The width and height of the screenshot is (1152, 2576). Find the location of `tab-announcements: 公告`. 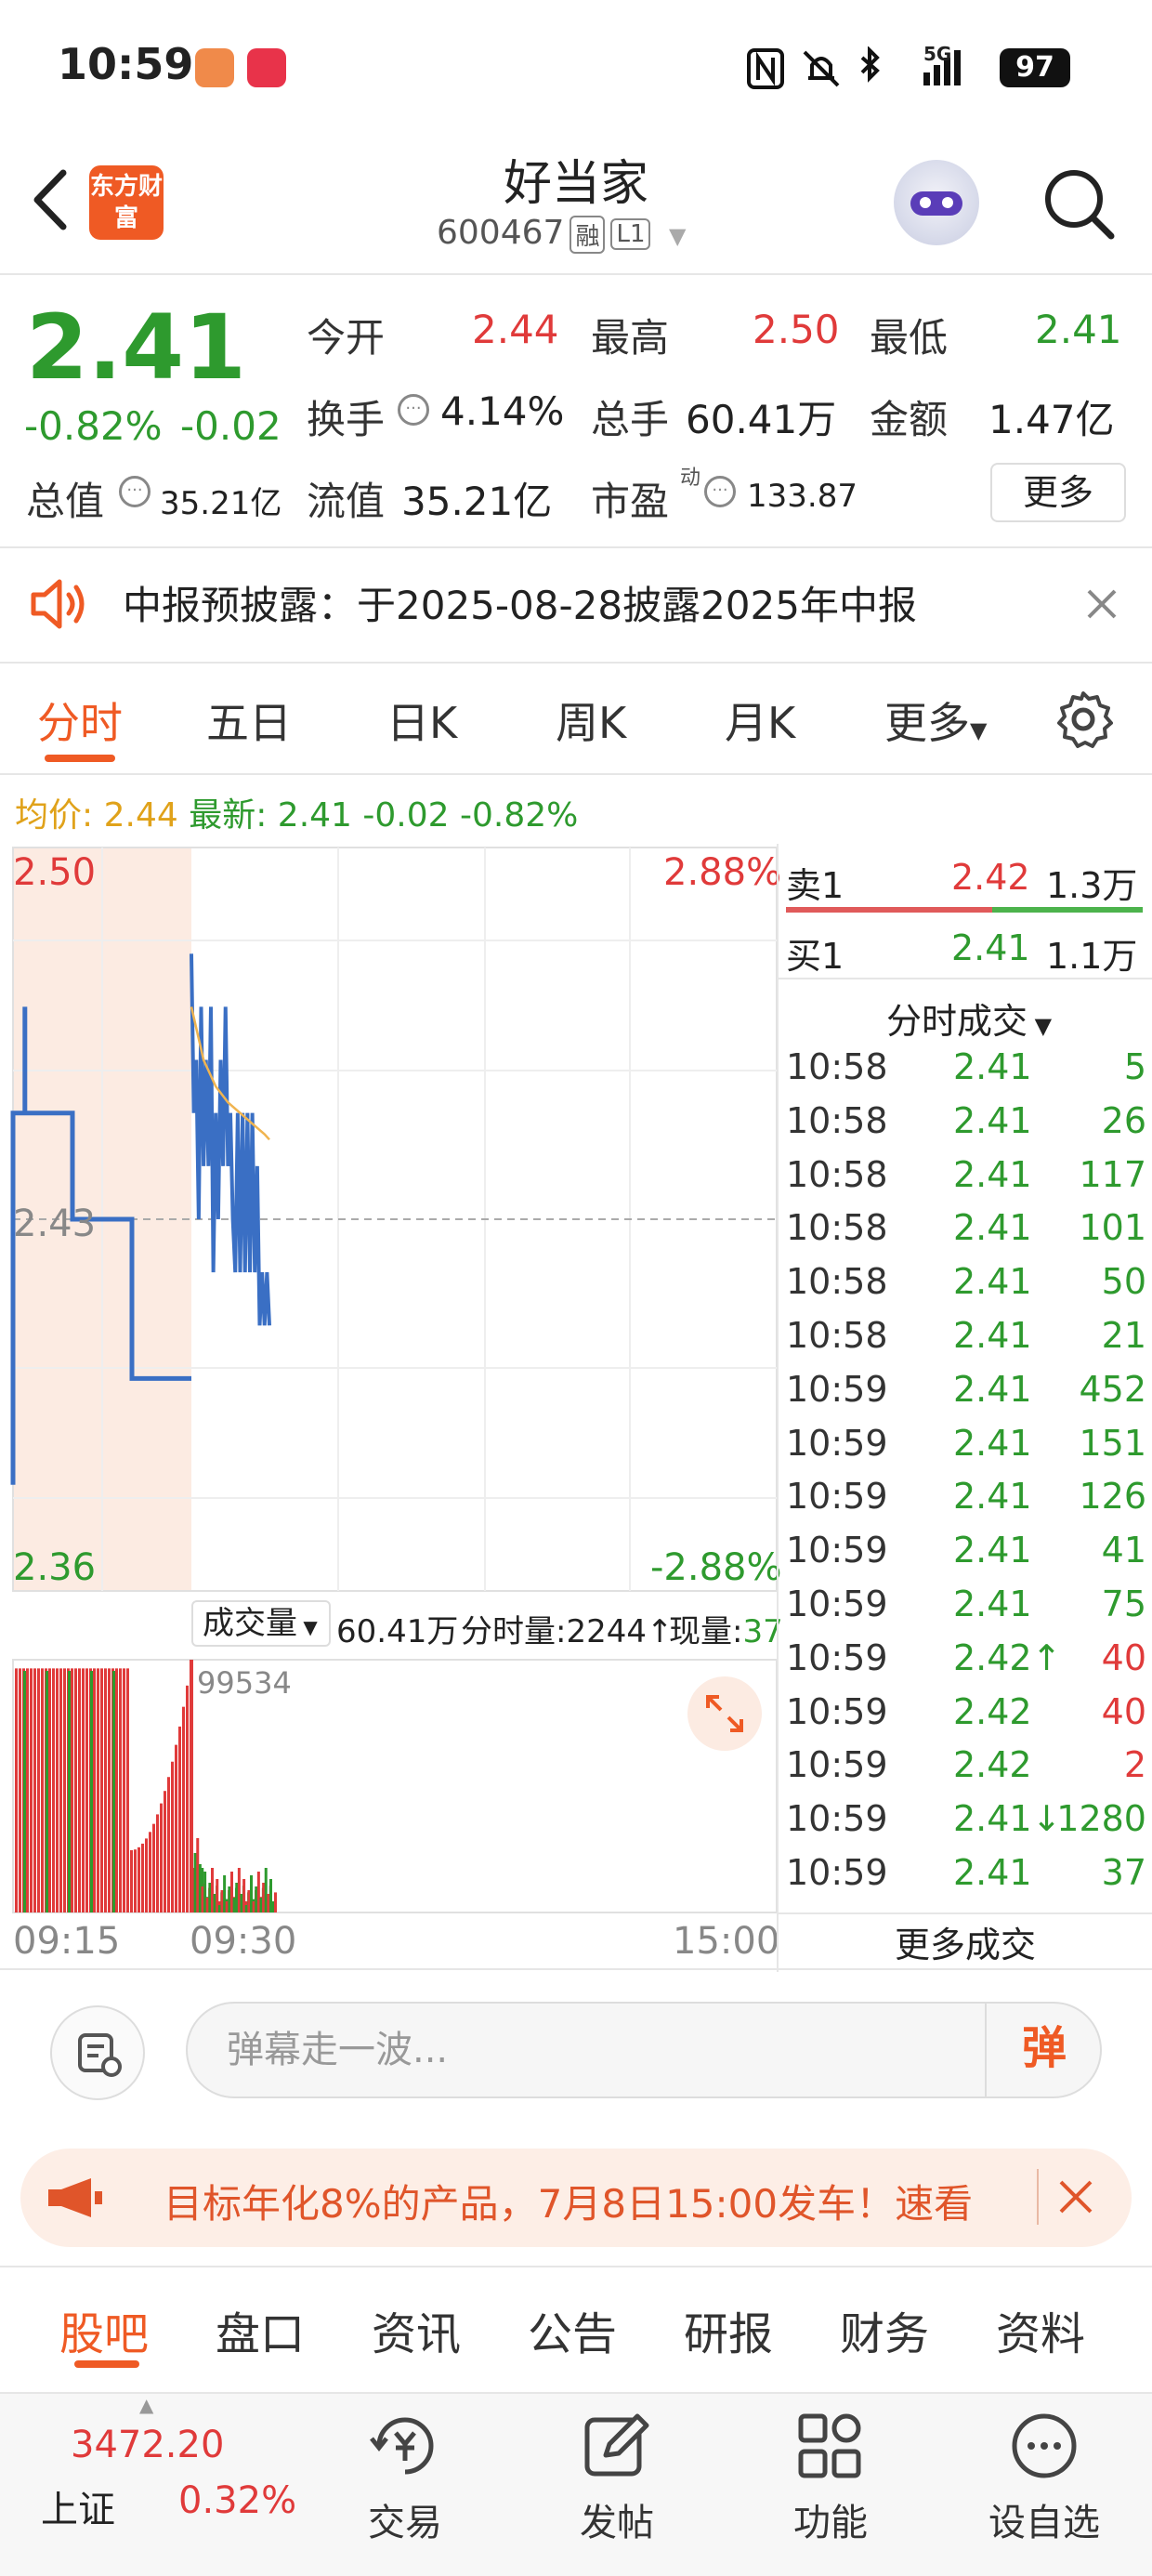

tab-announcements: 公告 is located at coordinates (572, 2329).